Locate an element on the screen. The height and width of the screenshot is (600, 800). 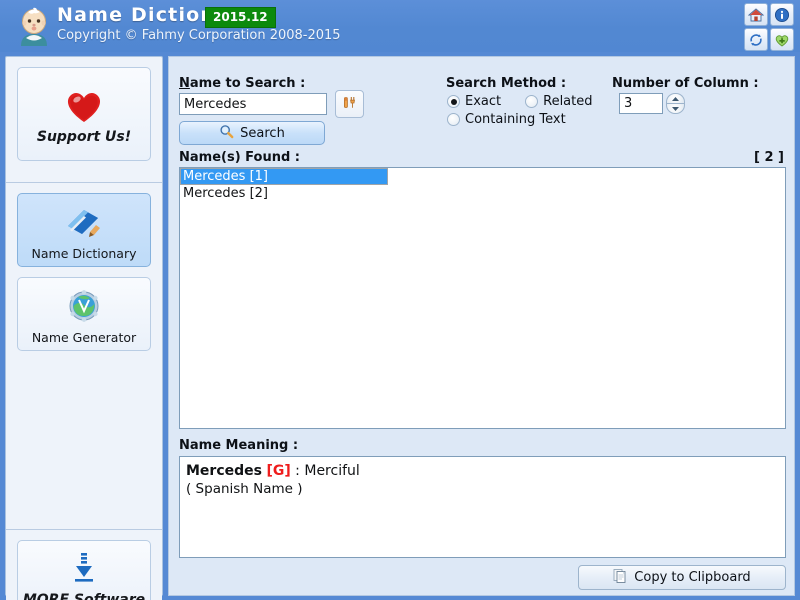
donate-heart-icon is located at coordinates (782, 40).